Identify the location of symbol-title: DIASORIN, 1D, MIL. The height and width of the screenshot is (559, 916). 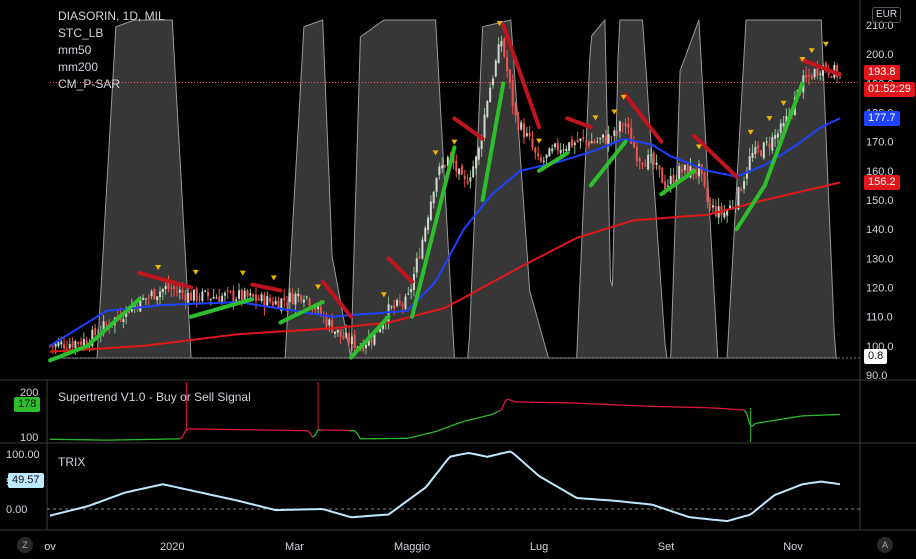
(111, 16).